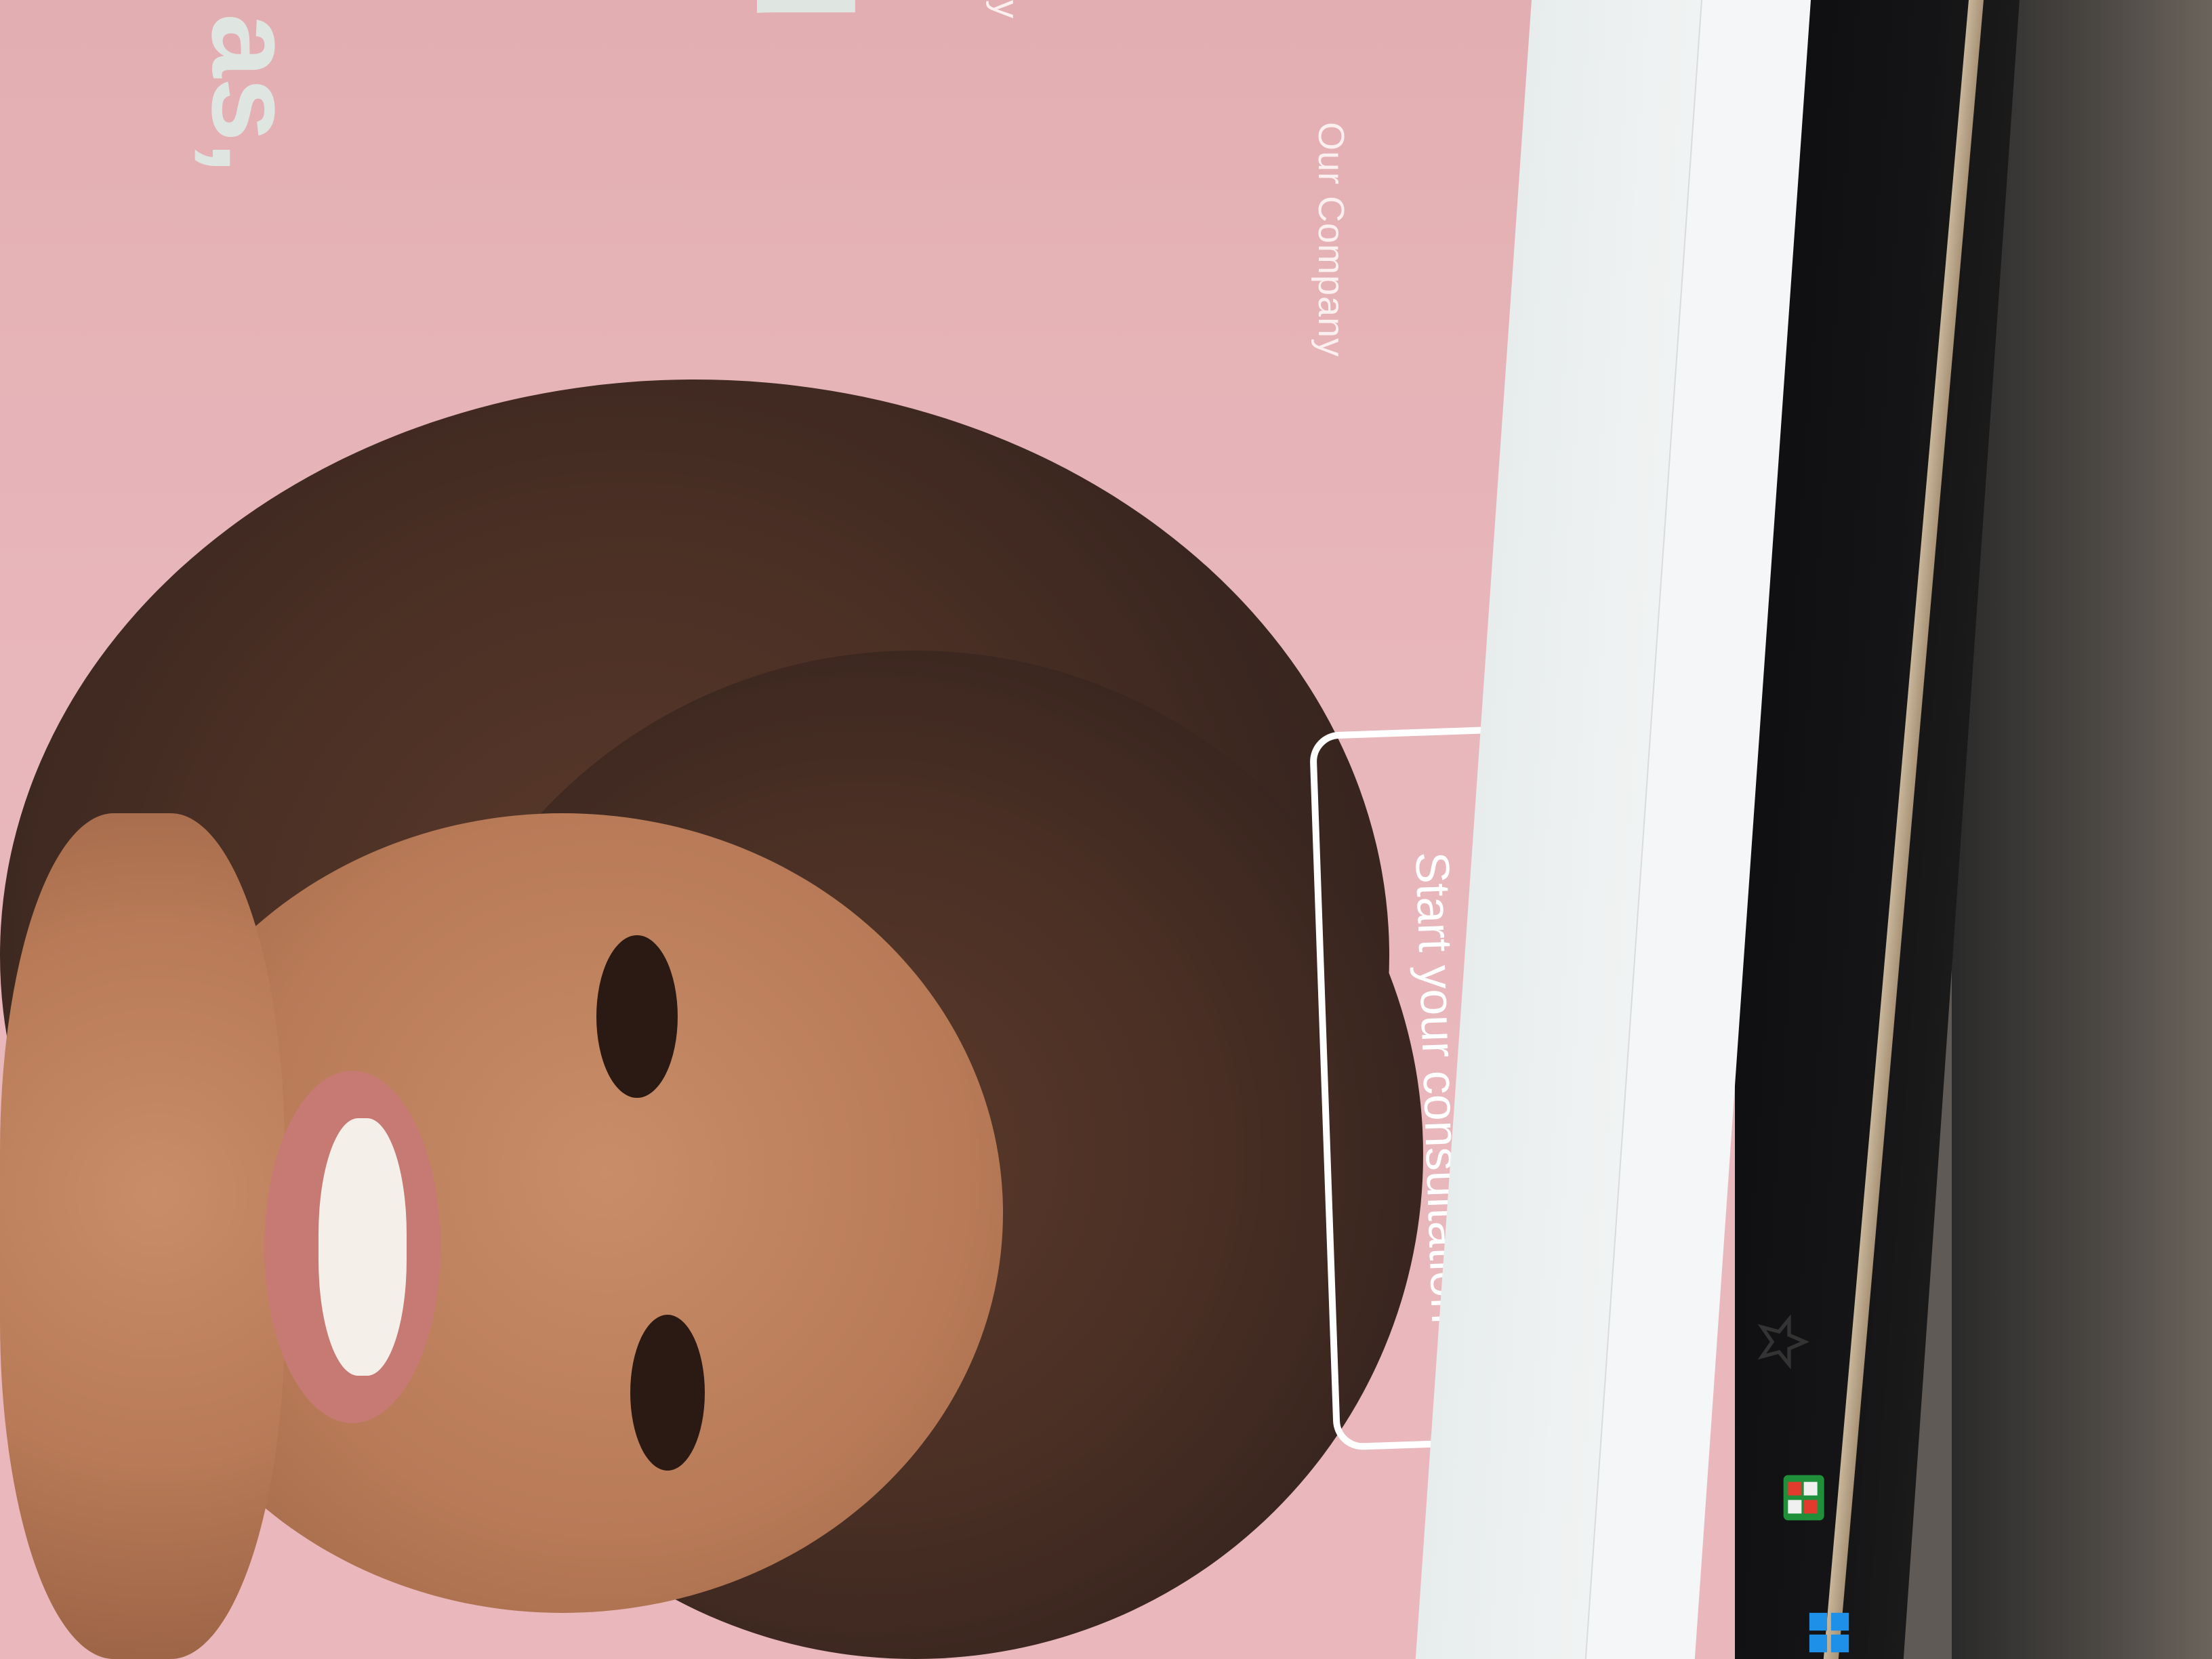  Describe the element at coordinates (803, 11) in the screenshot. I see `hero-headline-fragment-2: d` at that location.